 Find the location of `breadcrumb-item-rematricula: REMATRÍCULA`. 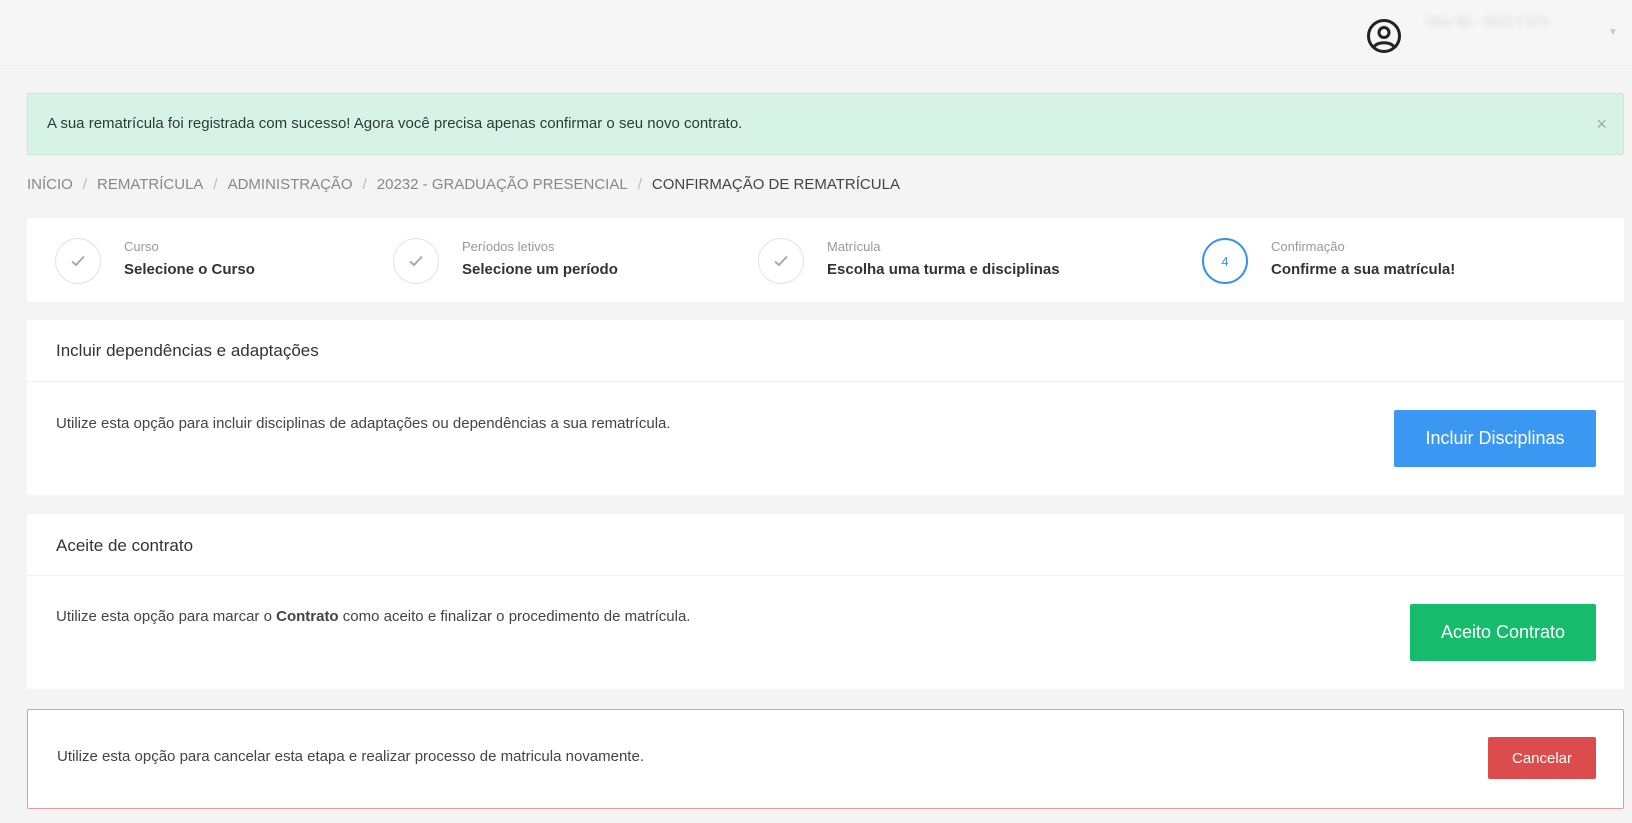

breadcrumb-item-rematricula: REMATRÍCULA is located at coordinates (150, 184).